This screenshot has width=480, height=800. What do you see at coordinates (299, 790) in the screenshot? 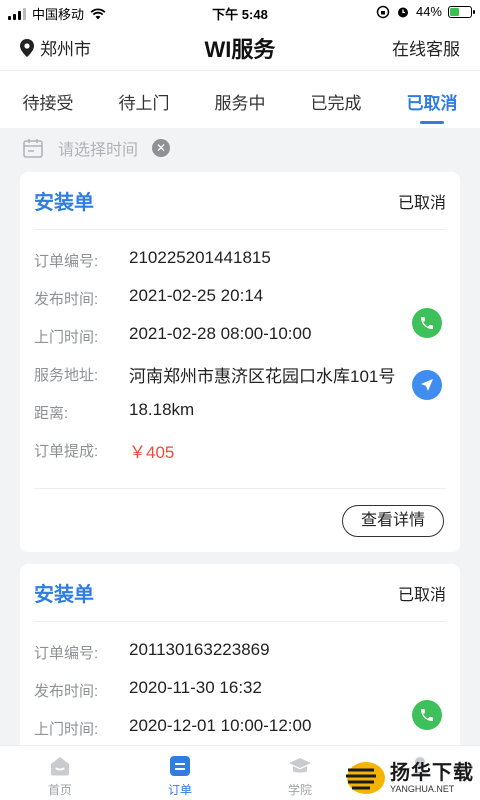
I see `tabbar-label: 学院` at bounding box center [299, 790].